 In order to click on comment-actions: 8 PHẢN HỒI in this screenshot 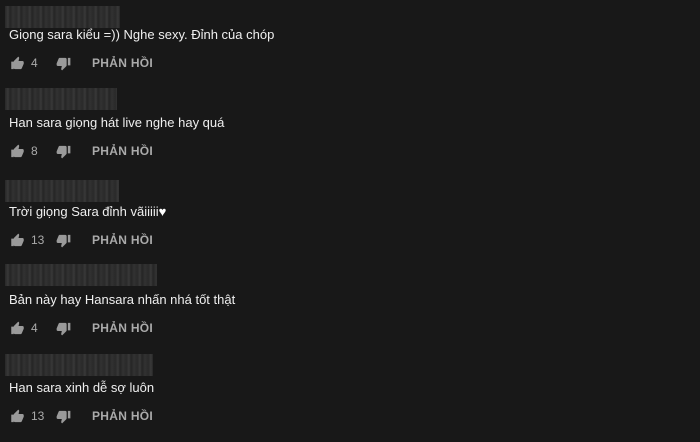, I will do `click(81, 151)`.